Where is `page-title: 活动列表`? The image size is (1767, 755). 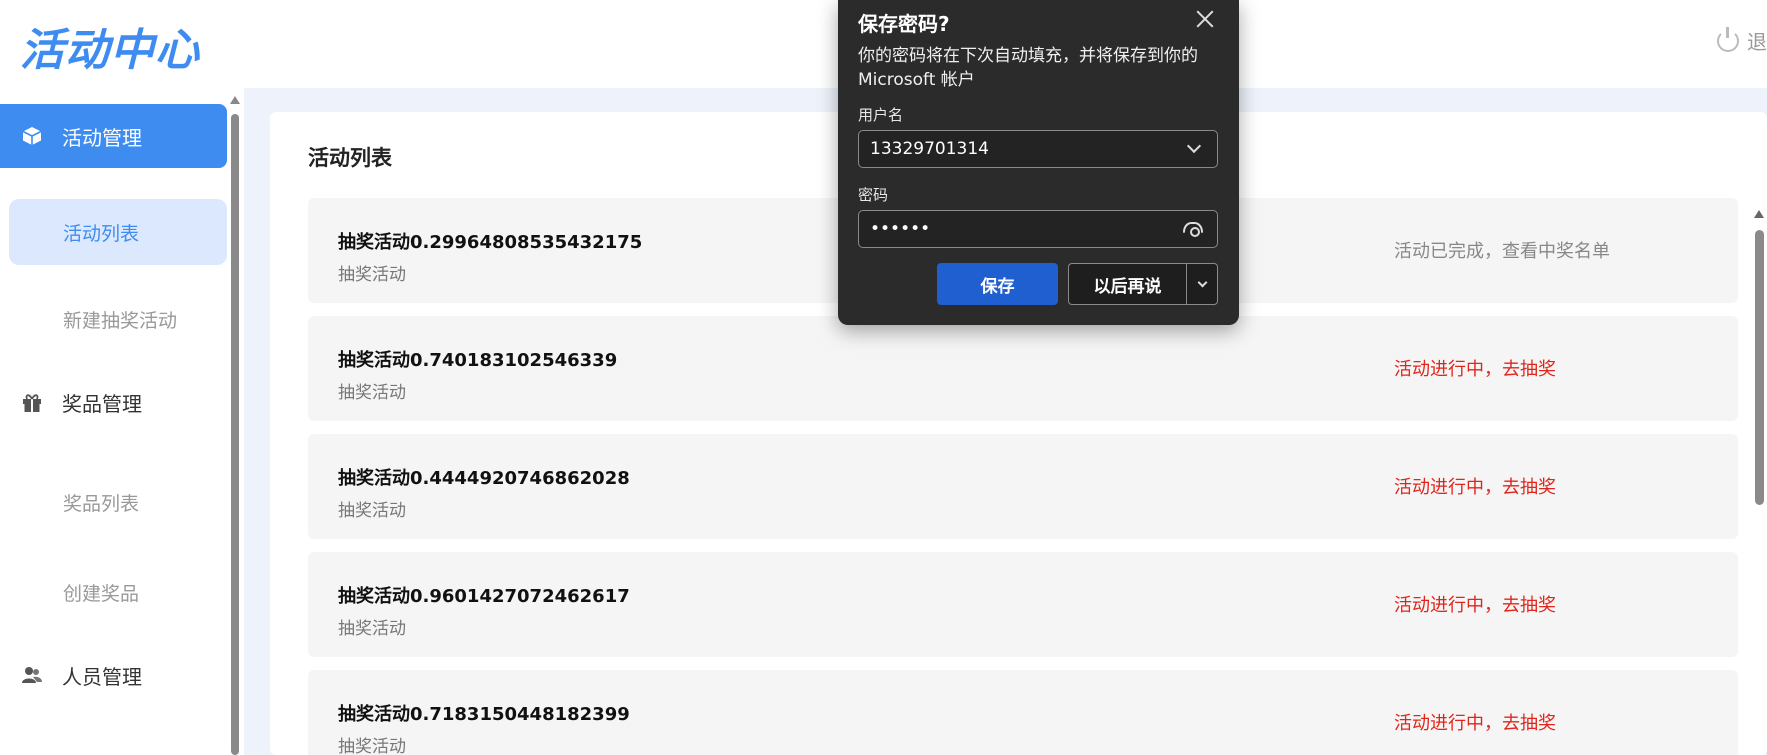 page-title: 活动列表 is located at coordinates (350, 158).